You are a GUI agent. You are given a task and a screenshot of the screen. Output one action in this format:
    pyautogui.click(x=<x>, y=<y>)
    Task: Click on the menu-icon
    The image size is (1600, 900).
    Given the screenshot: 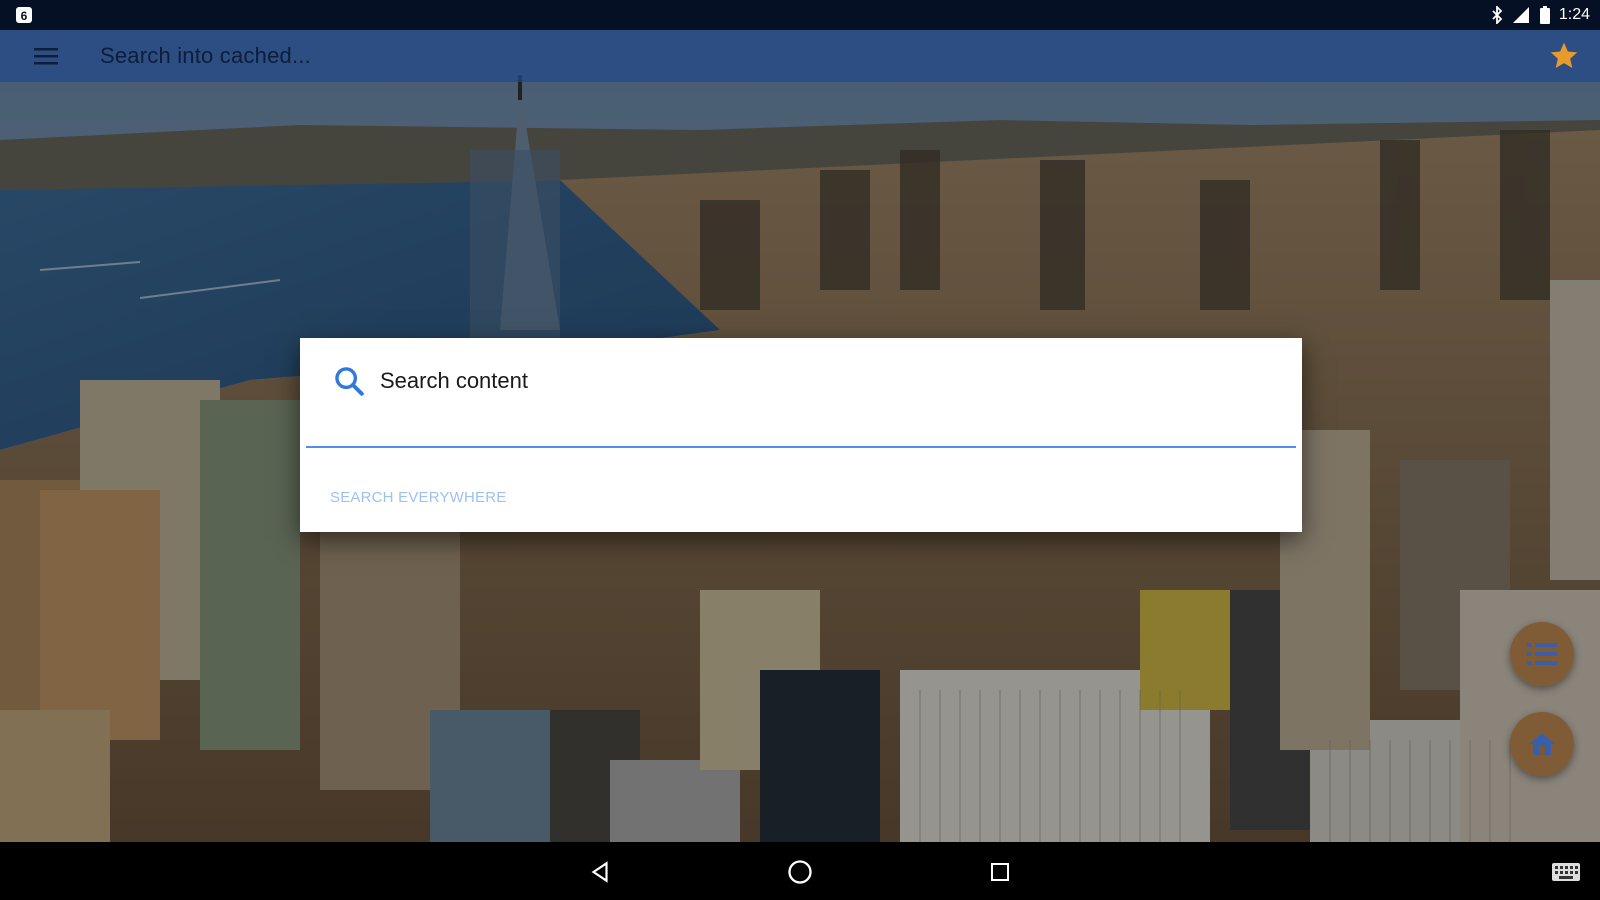 What is the action you would take?
    pyautogui.click(x=46, y=56)
    